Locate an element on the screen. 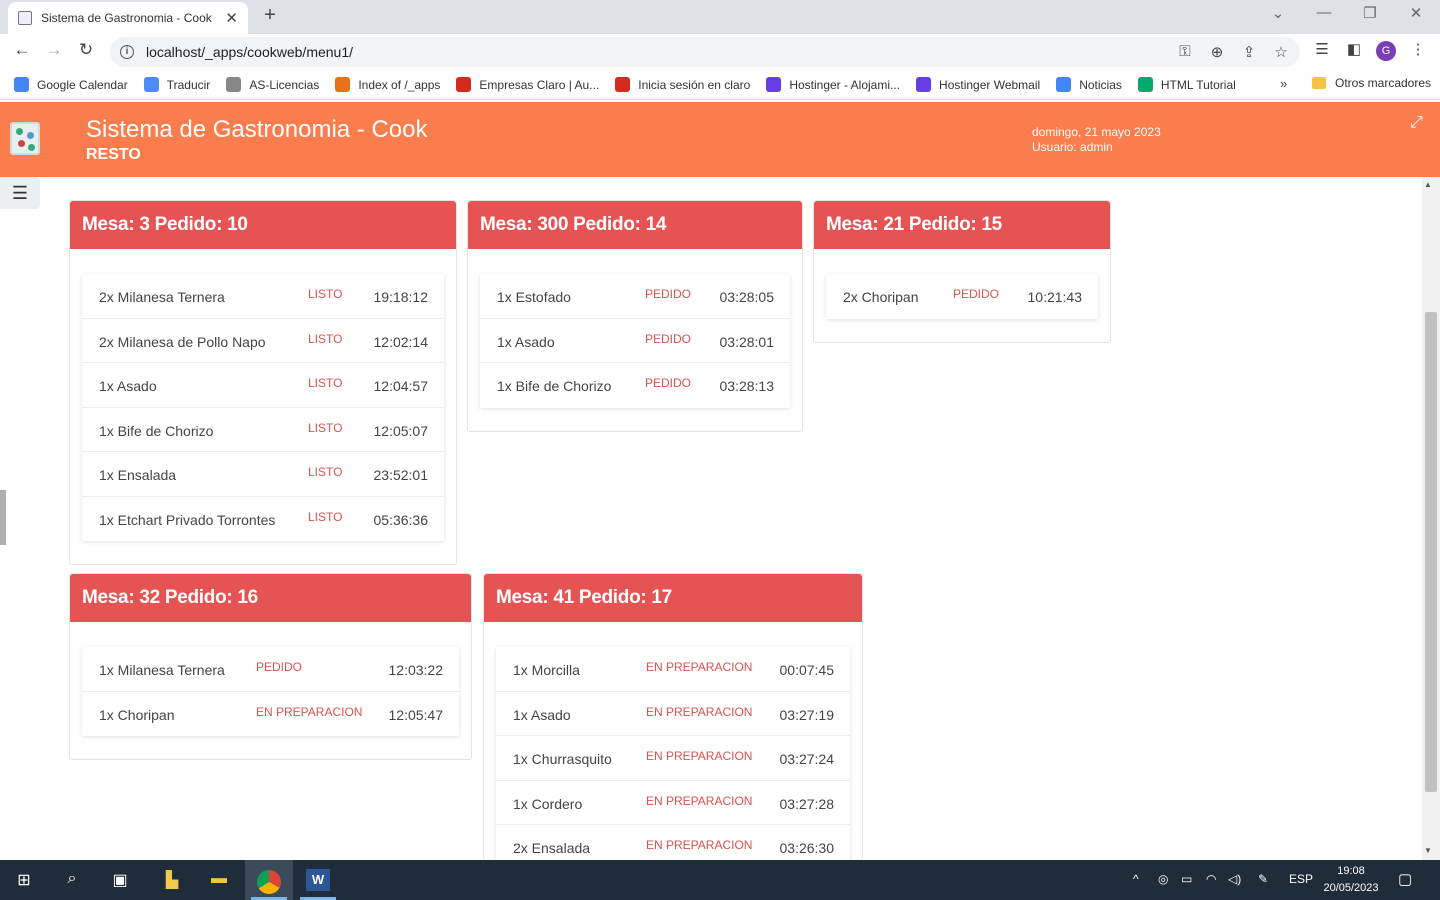  order-item: 1x Estofado PEDIDO 03:28:05 is located at coordinates (635, 296).